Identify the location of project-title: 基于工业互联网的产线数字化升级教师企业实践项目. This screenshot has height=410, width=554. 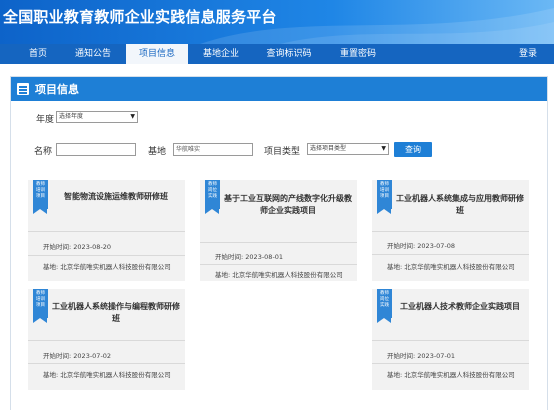
(288, 205).